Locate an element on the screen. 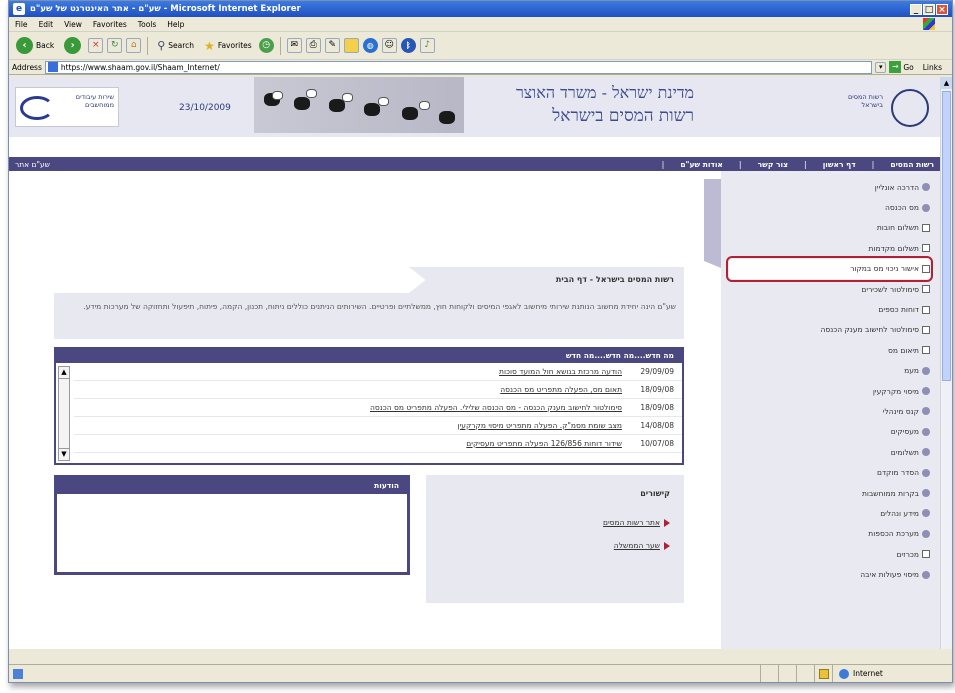 The height and width of the screenshot is (693, 955). nav-home: דף ראשון is located at coordinates (839, 164).